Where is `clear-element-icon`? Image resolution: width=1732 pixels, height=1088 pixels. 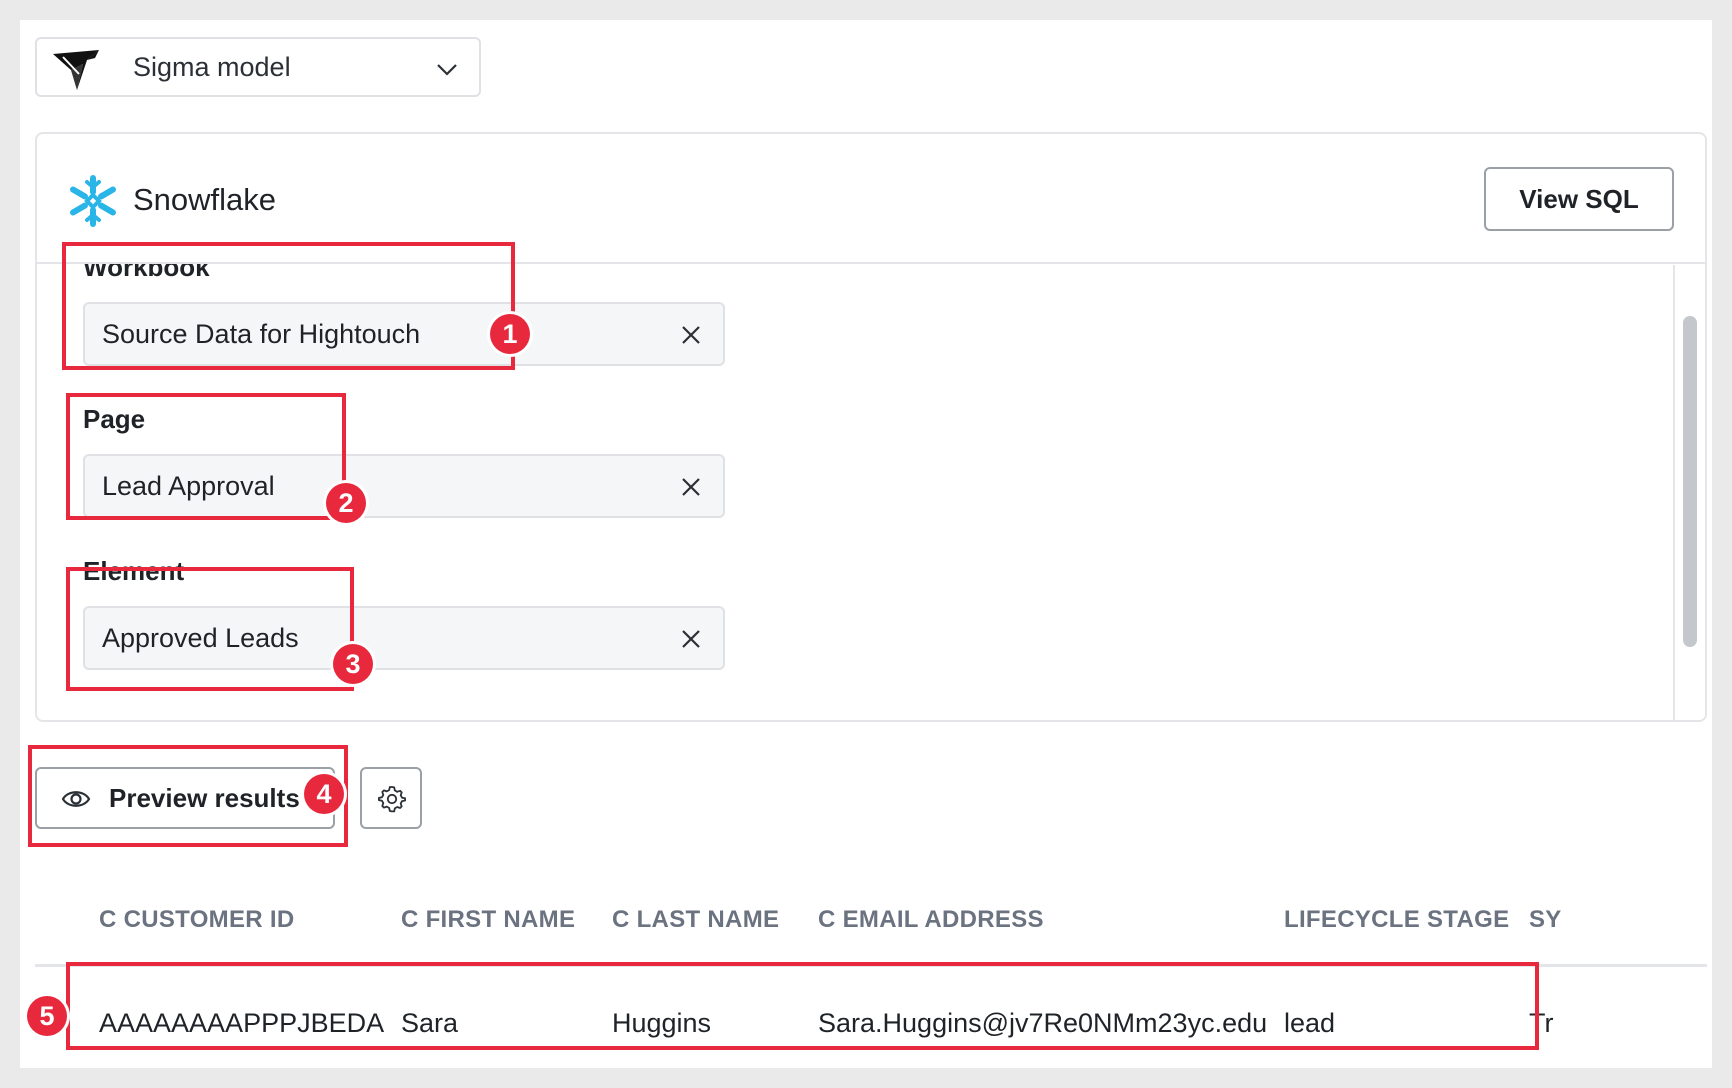 clear-element-icon is located at coordinates (691, 639).